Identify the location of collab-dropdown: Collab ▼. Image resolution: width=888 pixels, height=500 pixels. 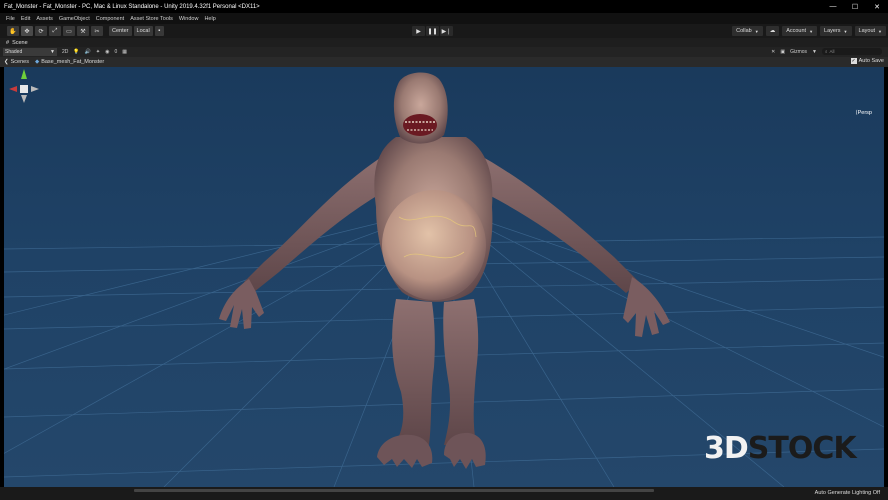
(747, 31).